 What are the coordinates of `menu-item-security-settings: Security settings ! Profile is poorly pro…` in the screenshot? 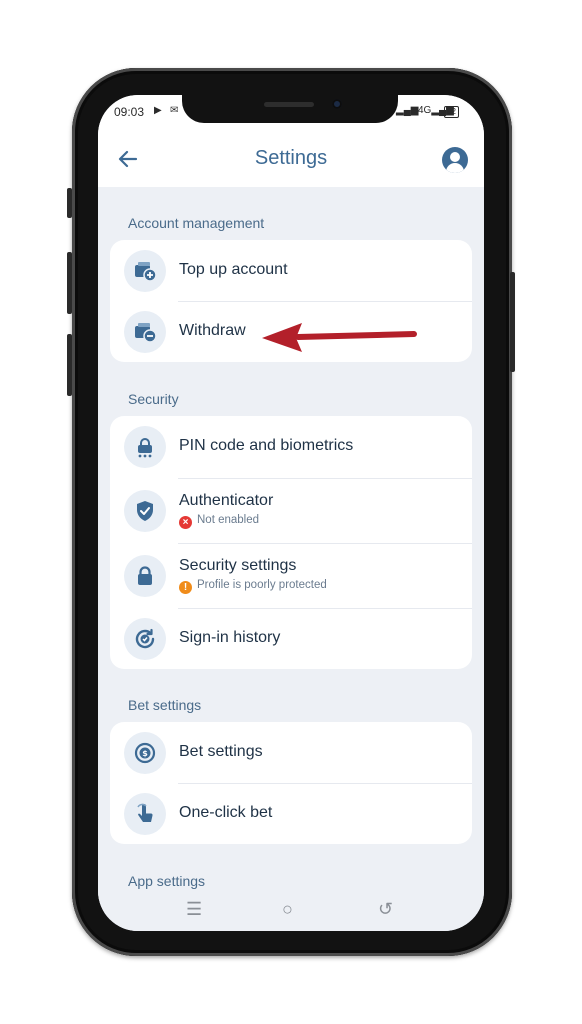 It's located at (291, 575).